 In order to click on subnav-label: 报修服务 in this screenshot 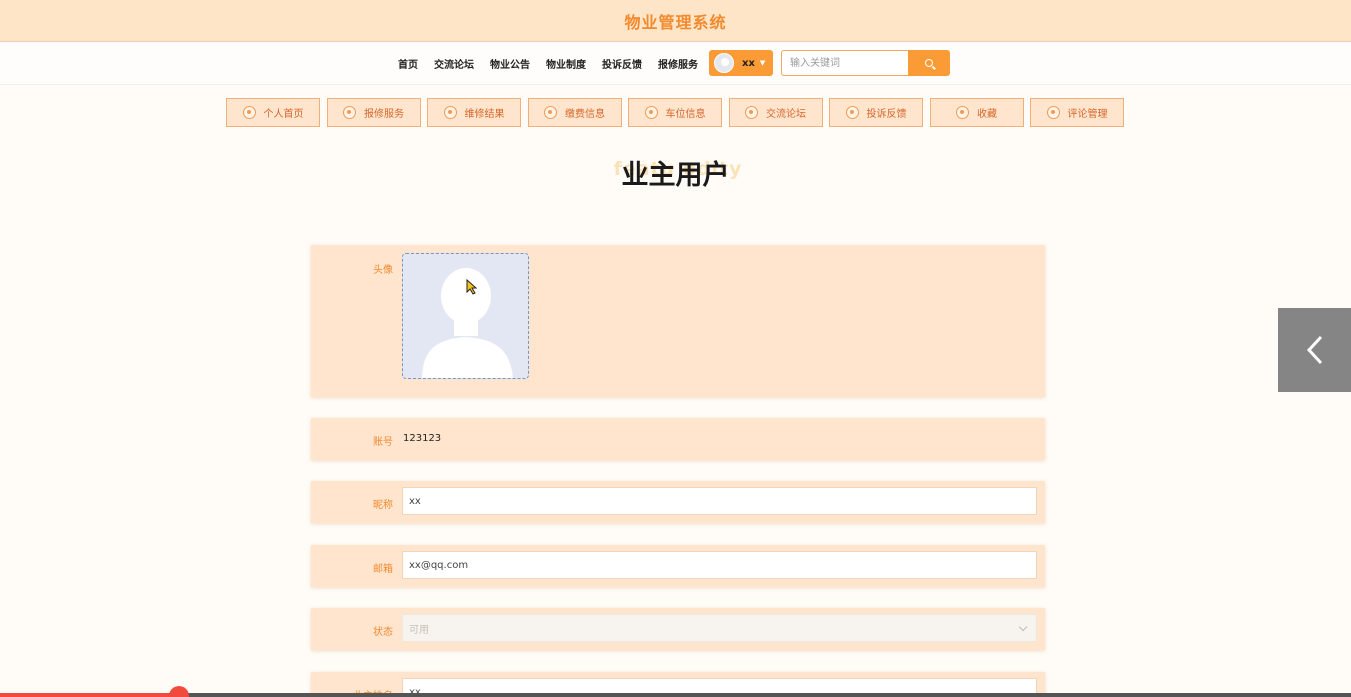, I will do `click(384, 114)`.